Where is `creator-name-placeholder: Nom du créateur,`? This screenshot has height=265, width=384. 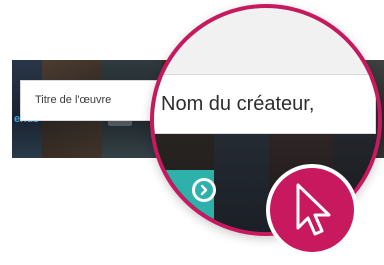 creator-name-placeholder: Nom du créateur, is located at coordinates (238, 104).